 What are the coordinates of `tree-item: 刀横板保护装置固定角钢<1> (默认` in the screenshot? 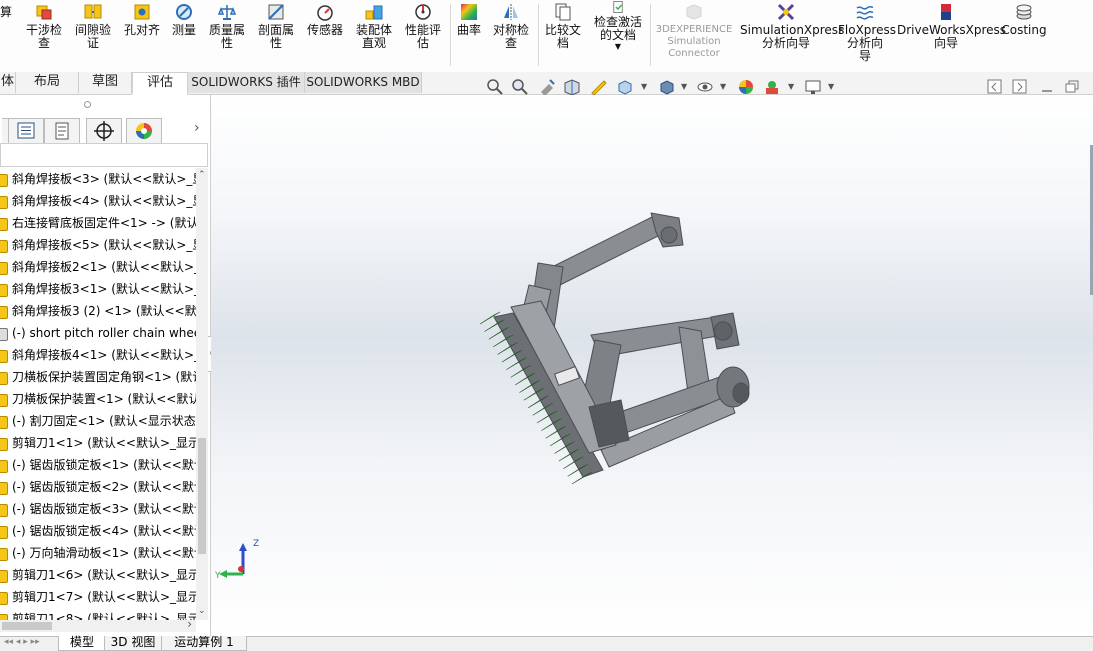 It's located at (98, 377).